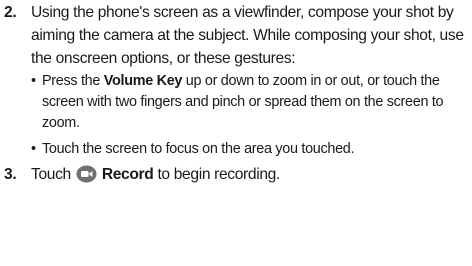 Image resolution: width=472 pixels, height=266 pixels. What do you see at coordinates (86, 174) in the screenshot?
I see `record-camcorder-icon` at bounding box center [86, 174].